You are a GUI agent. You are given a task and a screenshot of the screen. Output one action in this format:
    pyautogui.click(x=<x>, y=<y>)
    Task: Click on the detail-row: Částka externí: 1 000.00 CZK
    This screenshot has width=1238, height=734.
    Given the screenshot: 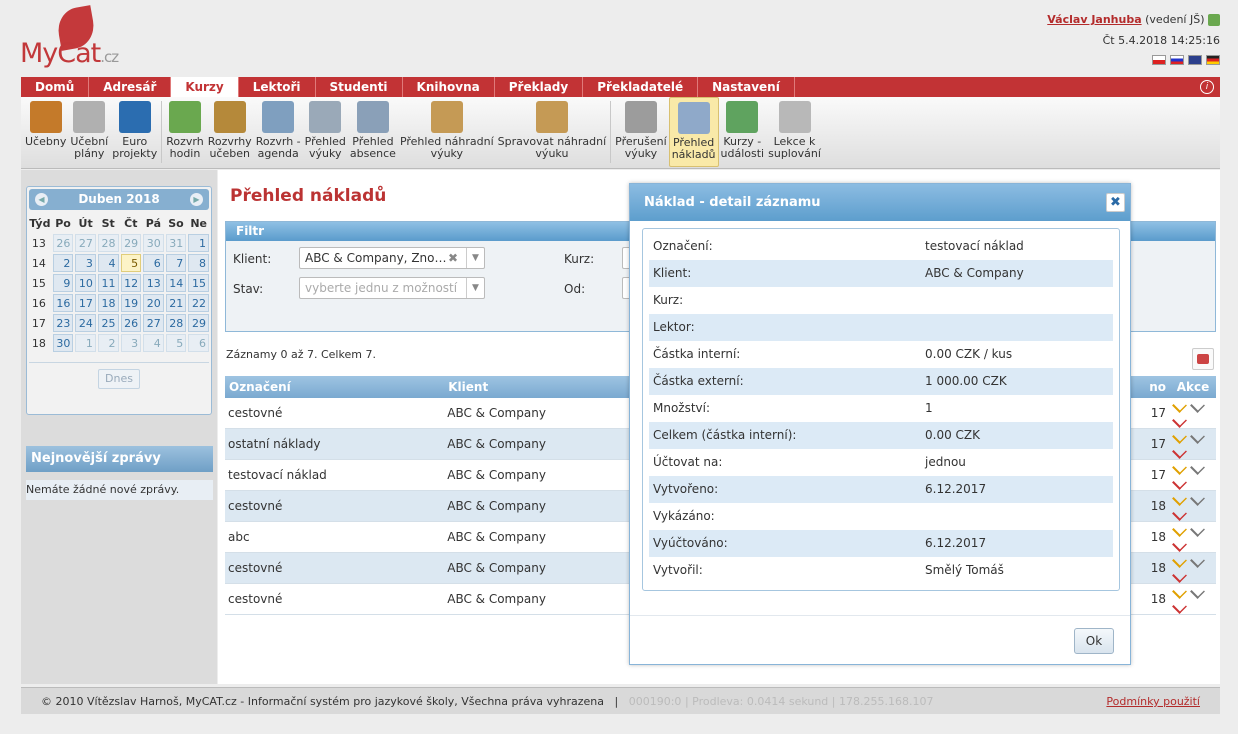 What is the action you would take?
    pyautogui.click(x=881, y=381)
    